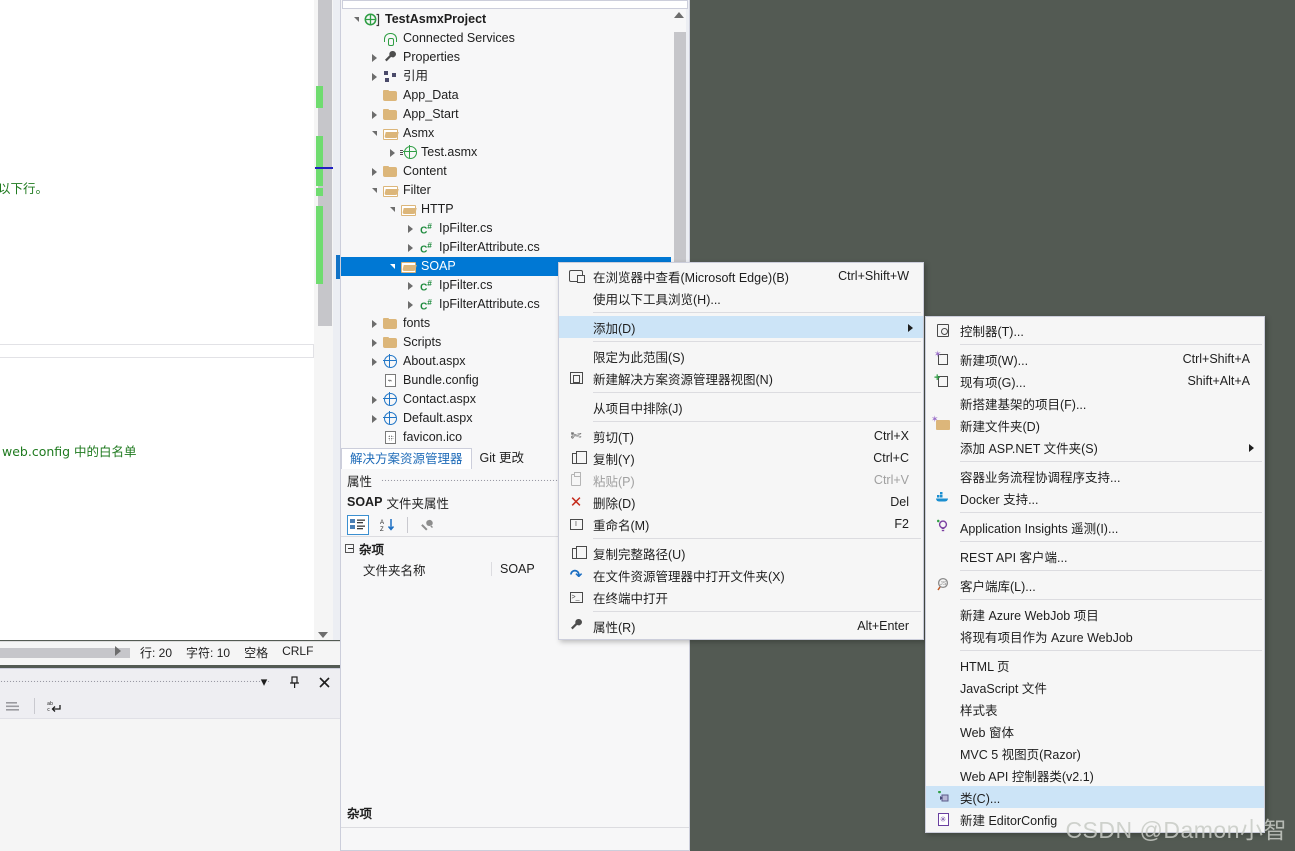  Describe the element at coordinates (741, 378) in the screenshot. I see `menu-item--n-: 新建解决方案资源管理器视图(N)` at that location.